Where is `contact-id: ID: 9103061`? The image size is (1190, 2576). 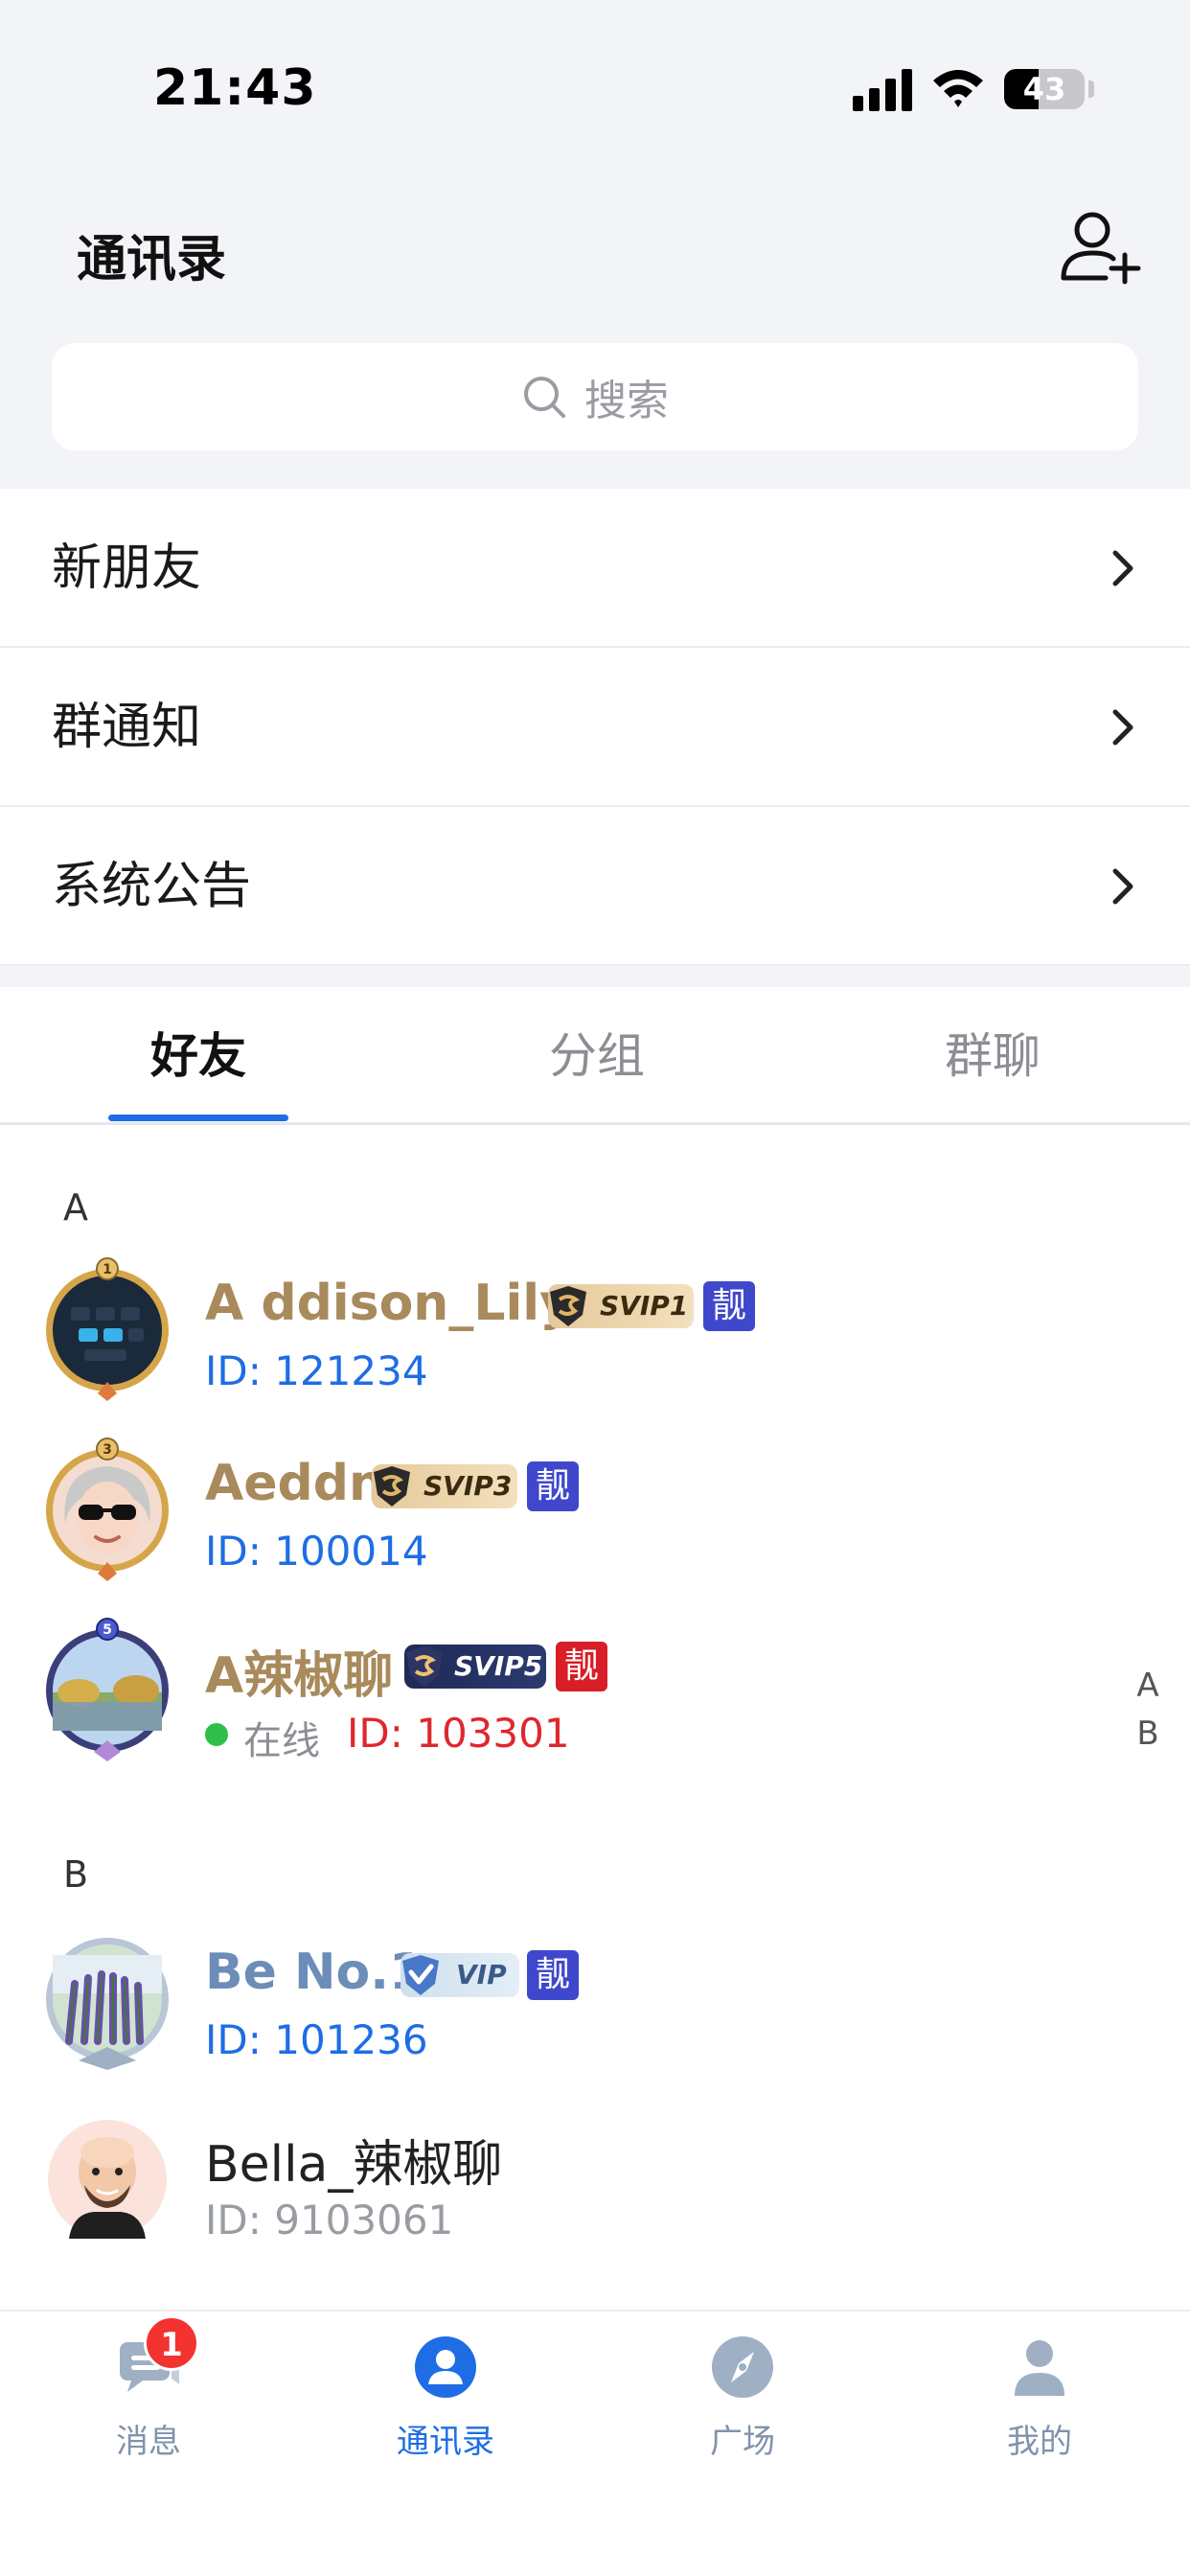 contact-id: ID: 9103061 is located at coordinates (329, 2219).